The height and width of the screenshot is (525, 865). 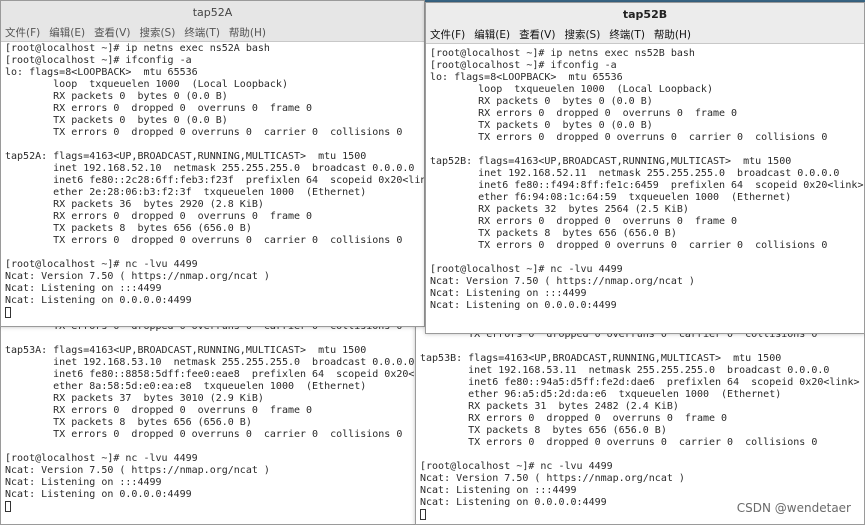 What do you see at coordinates (549, 406) in the screenshot?
I see `terminal-line: RX packets 31 bytes 2482 (2.4 KiB)` at bounding box center [549, 406].